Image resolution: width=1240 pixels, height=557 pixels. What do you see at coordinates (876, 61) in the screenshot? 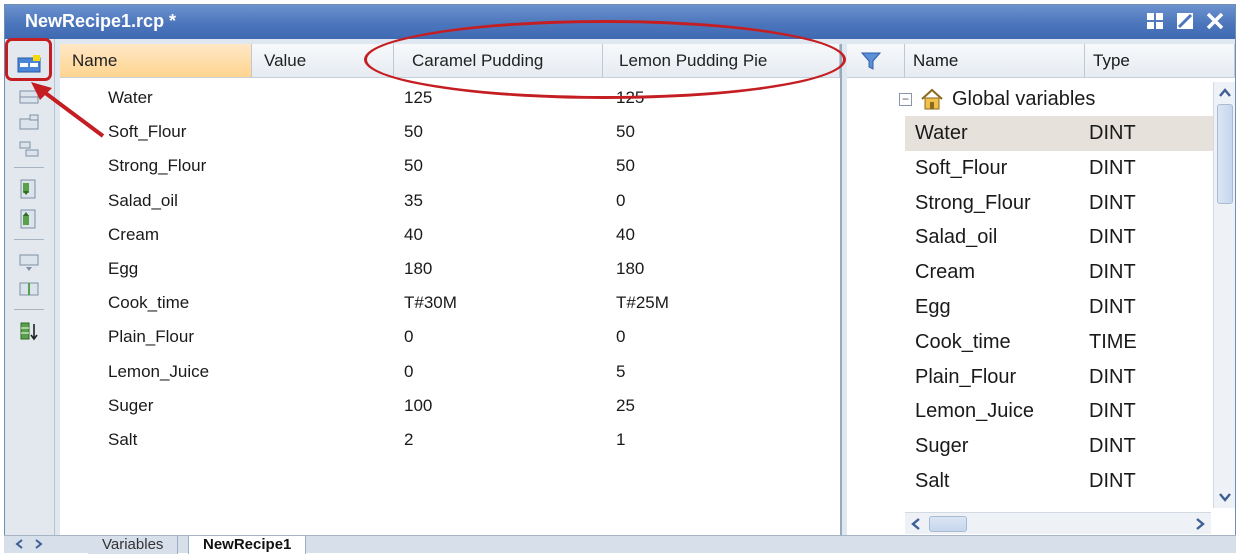
I see `filter-icon` at bounding box center [876, 61].